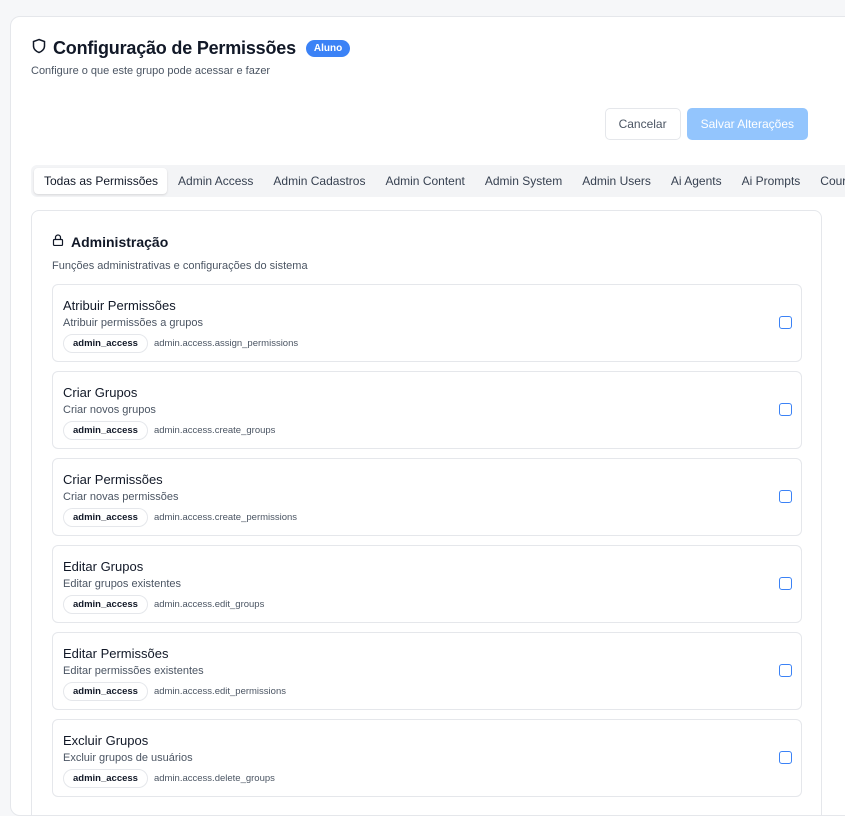 This screenshot has height=816, width=845. Describe the element at coordinates (121, 497) in the screenshot. I see `permission-description: Criar novas permissões` at that location.